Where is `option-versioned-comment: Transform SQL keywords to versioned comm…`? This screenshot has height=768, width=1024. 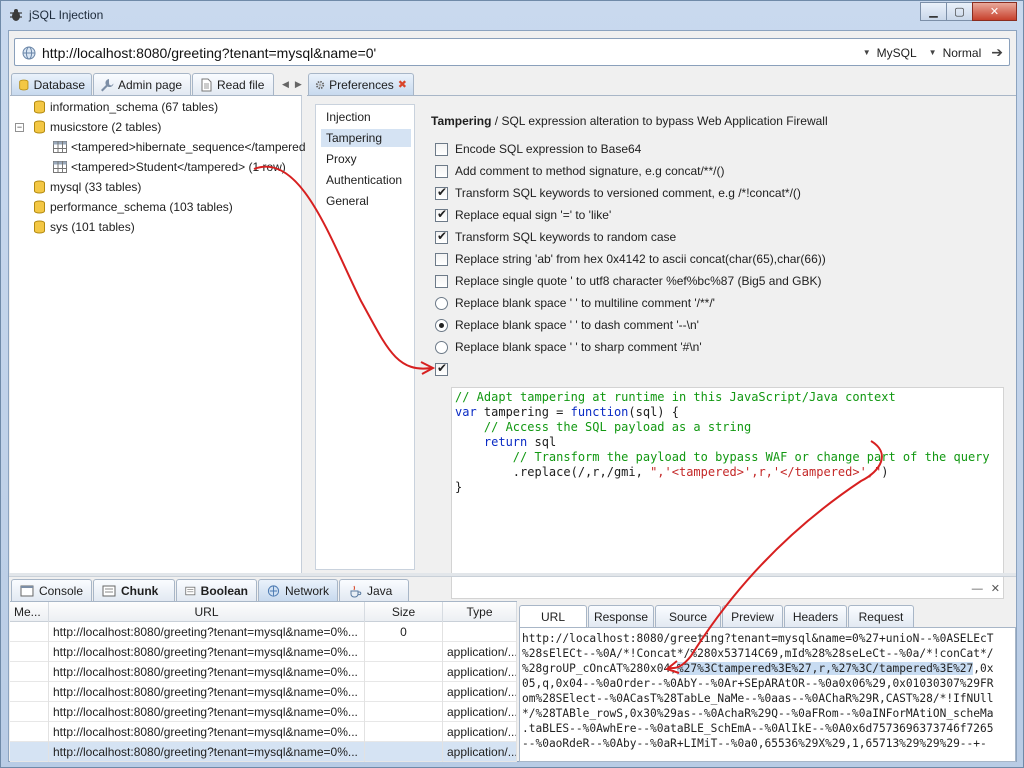 option-versioned-comment: Transform SQL keywords to versioned comm… is located at coordinates (618, 193).